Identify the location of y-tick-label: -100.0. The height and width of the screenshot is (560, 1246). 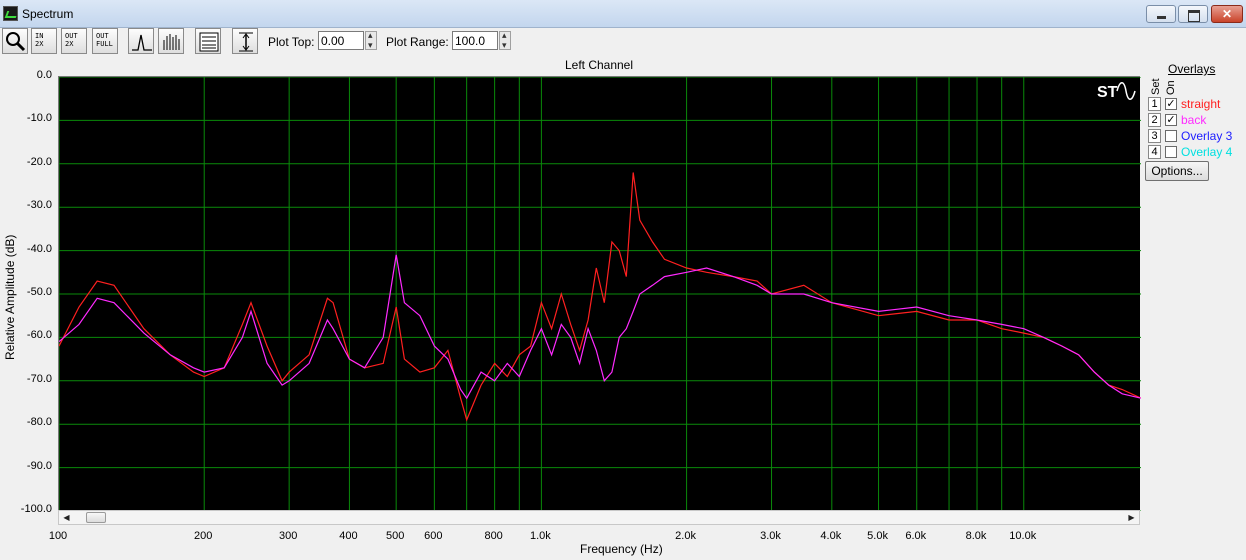
(36, 509).